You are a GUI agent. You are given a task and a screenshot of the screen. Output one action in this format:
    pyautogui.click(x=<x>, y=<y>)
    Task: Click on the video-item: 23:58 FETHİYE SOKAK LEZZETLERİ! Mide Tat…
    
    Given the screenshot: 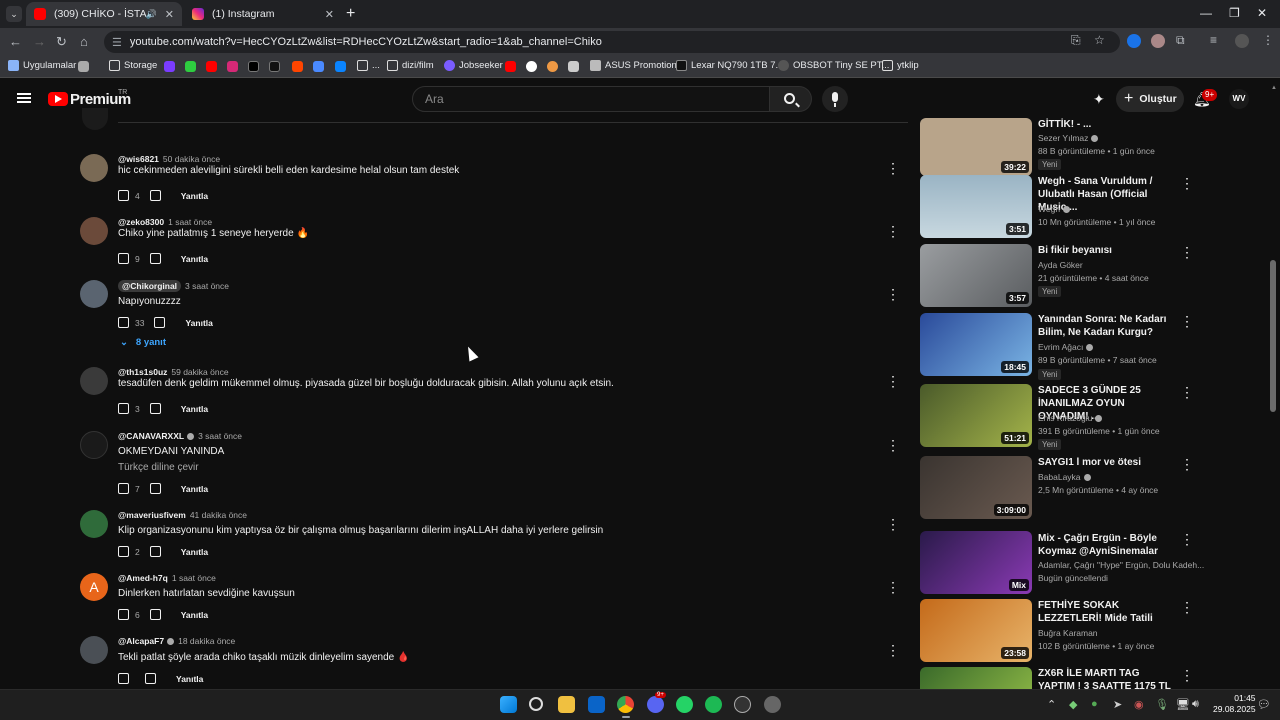 What is the action you would take?
    pyautogui.click(x=1095, y=631)
    